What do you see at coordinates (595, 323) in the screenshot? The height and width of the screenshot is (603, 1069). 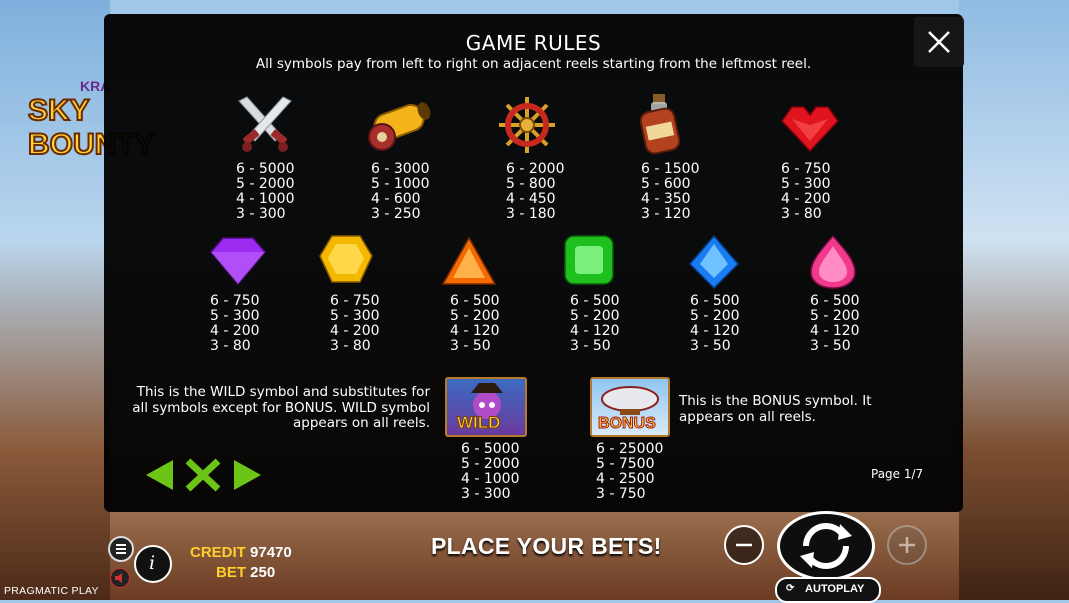 I see `paytable-green-gem: 6 - 500 5 - 200 4 - 120 3 - 50` at bounding box center [595, 323].